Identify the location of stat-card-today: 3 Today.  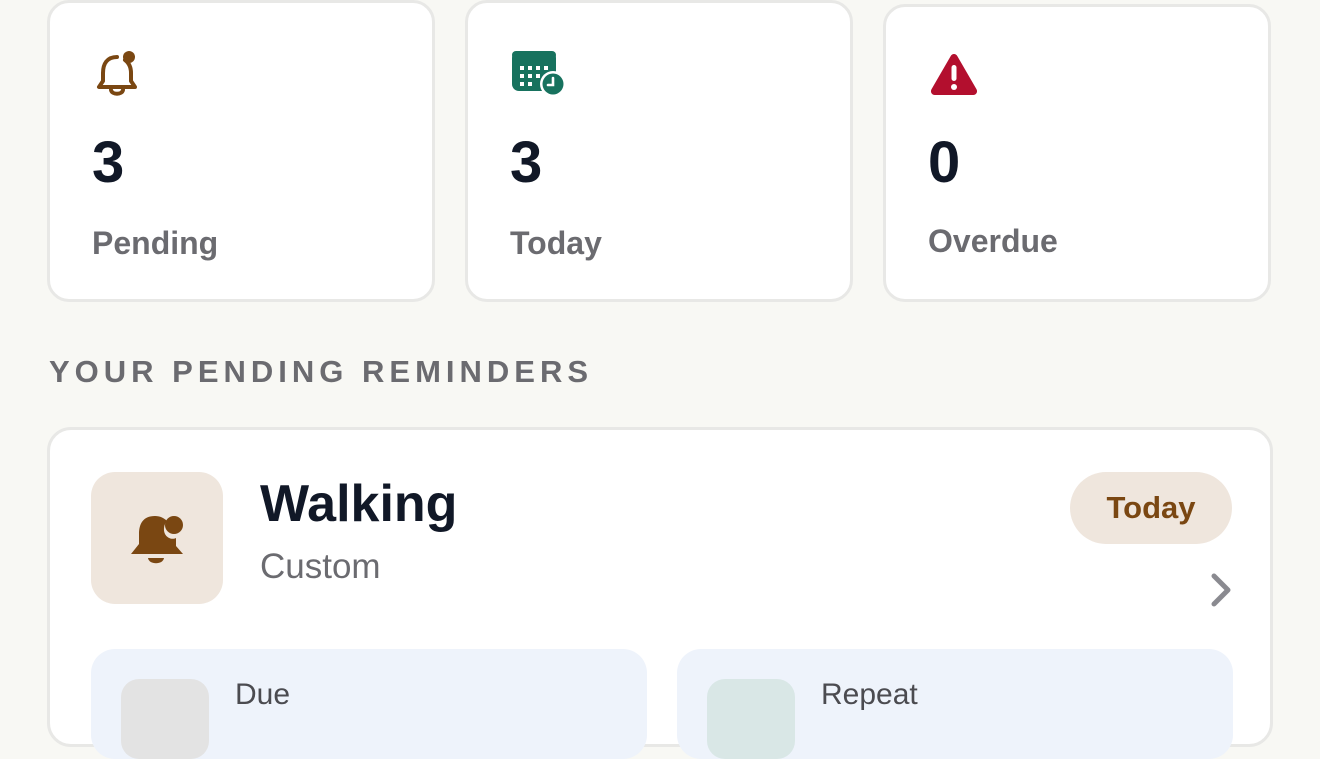
(659, 151).